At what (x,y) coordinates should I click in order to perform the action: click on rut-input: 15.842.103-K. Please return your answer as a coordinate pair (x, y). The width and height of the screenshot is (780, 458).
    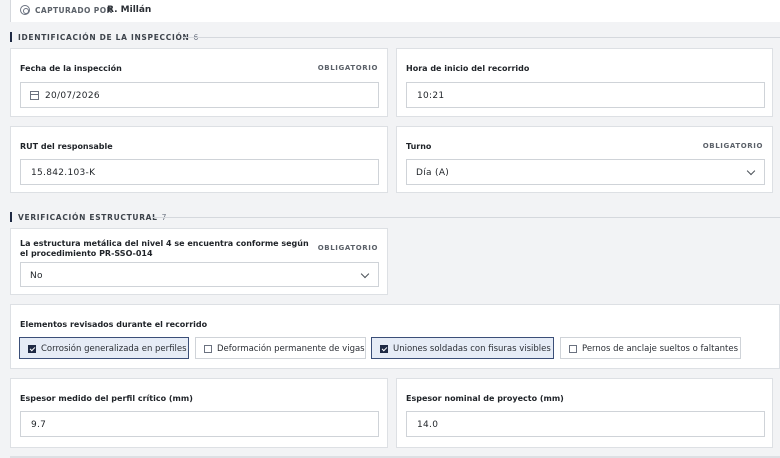
    Looking at the image, I should click on (199, 172).